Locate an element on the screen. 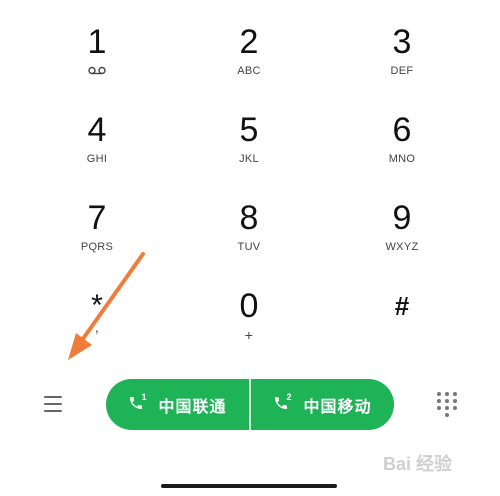  key-hash: # is located at coordinates (402, 332).